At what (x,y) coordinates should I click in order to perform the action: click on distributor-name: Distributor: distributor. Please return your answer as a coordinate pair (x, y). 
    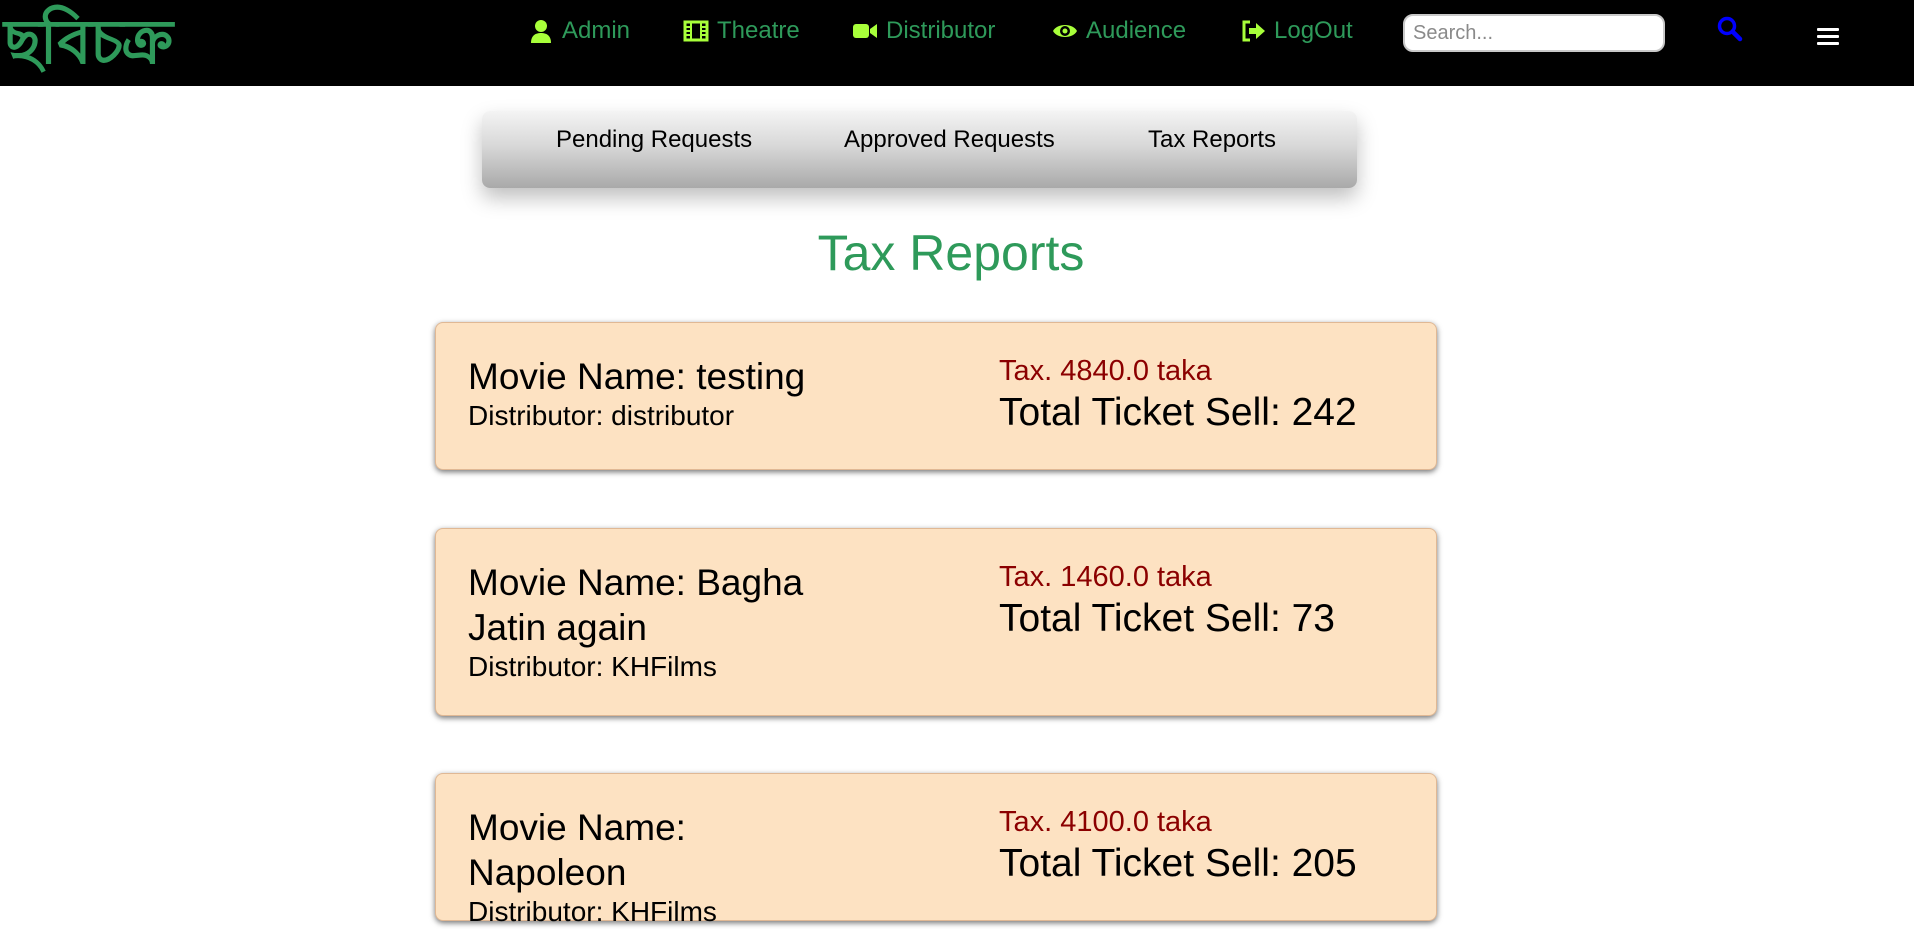
    Looking at the image, I should click on (601, 415).